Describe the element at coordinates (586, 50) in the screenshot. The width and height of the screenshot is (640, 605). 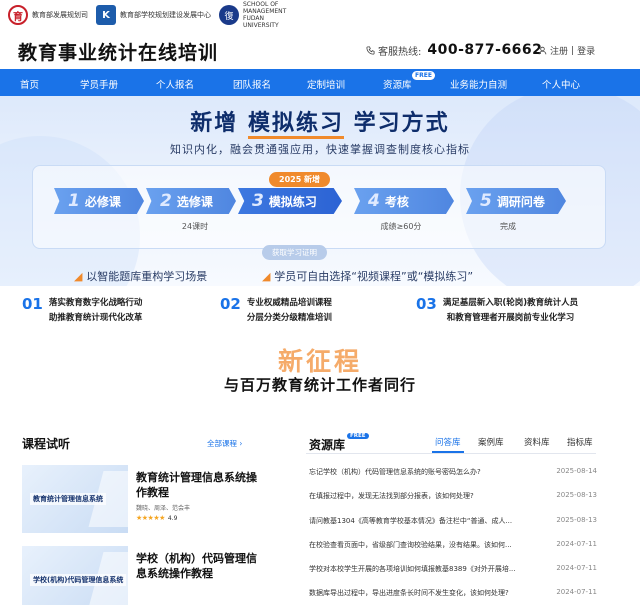
I see `login-link: 登录` at that location.